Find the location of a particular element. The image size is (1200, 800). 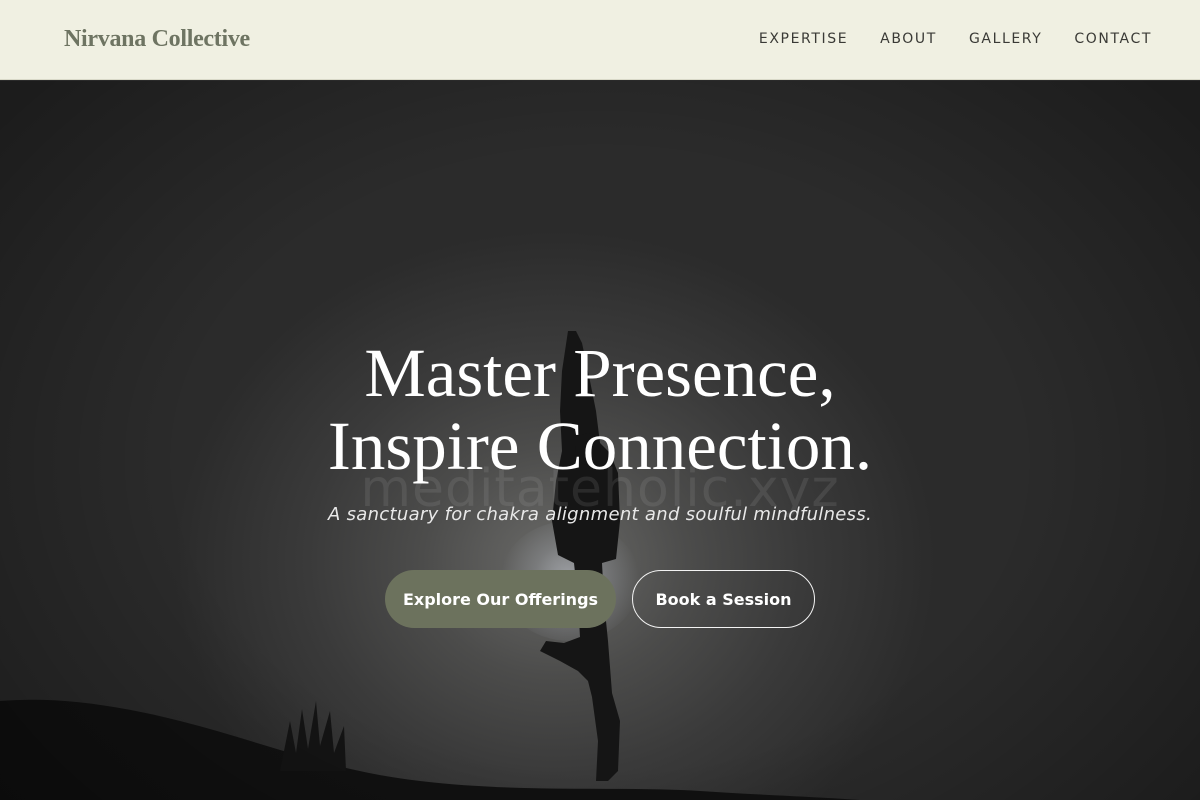

nav-item-gallery: GALLERY is located at coordinates (1005, 39).